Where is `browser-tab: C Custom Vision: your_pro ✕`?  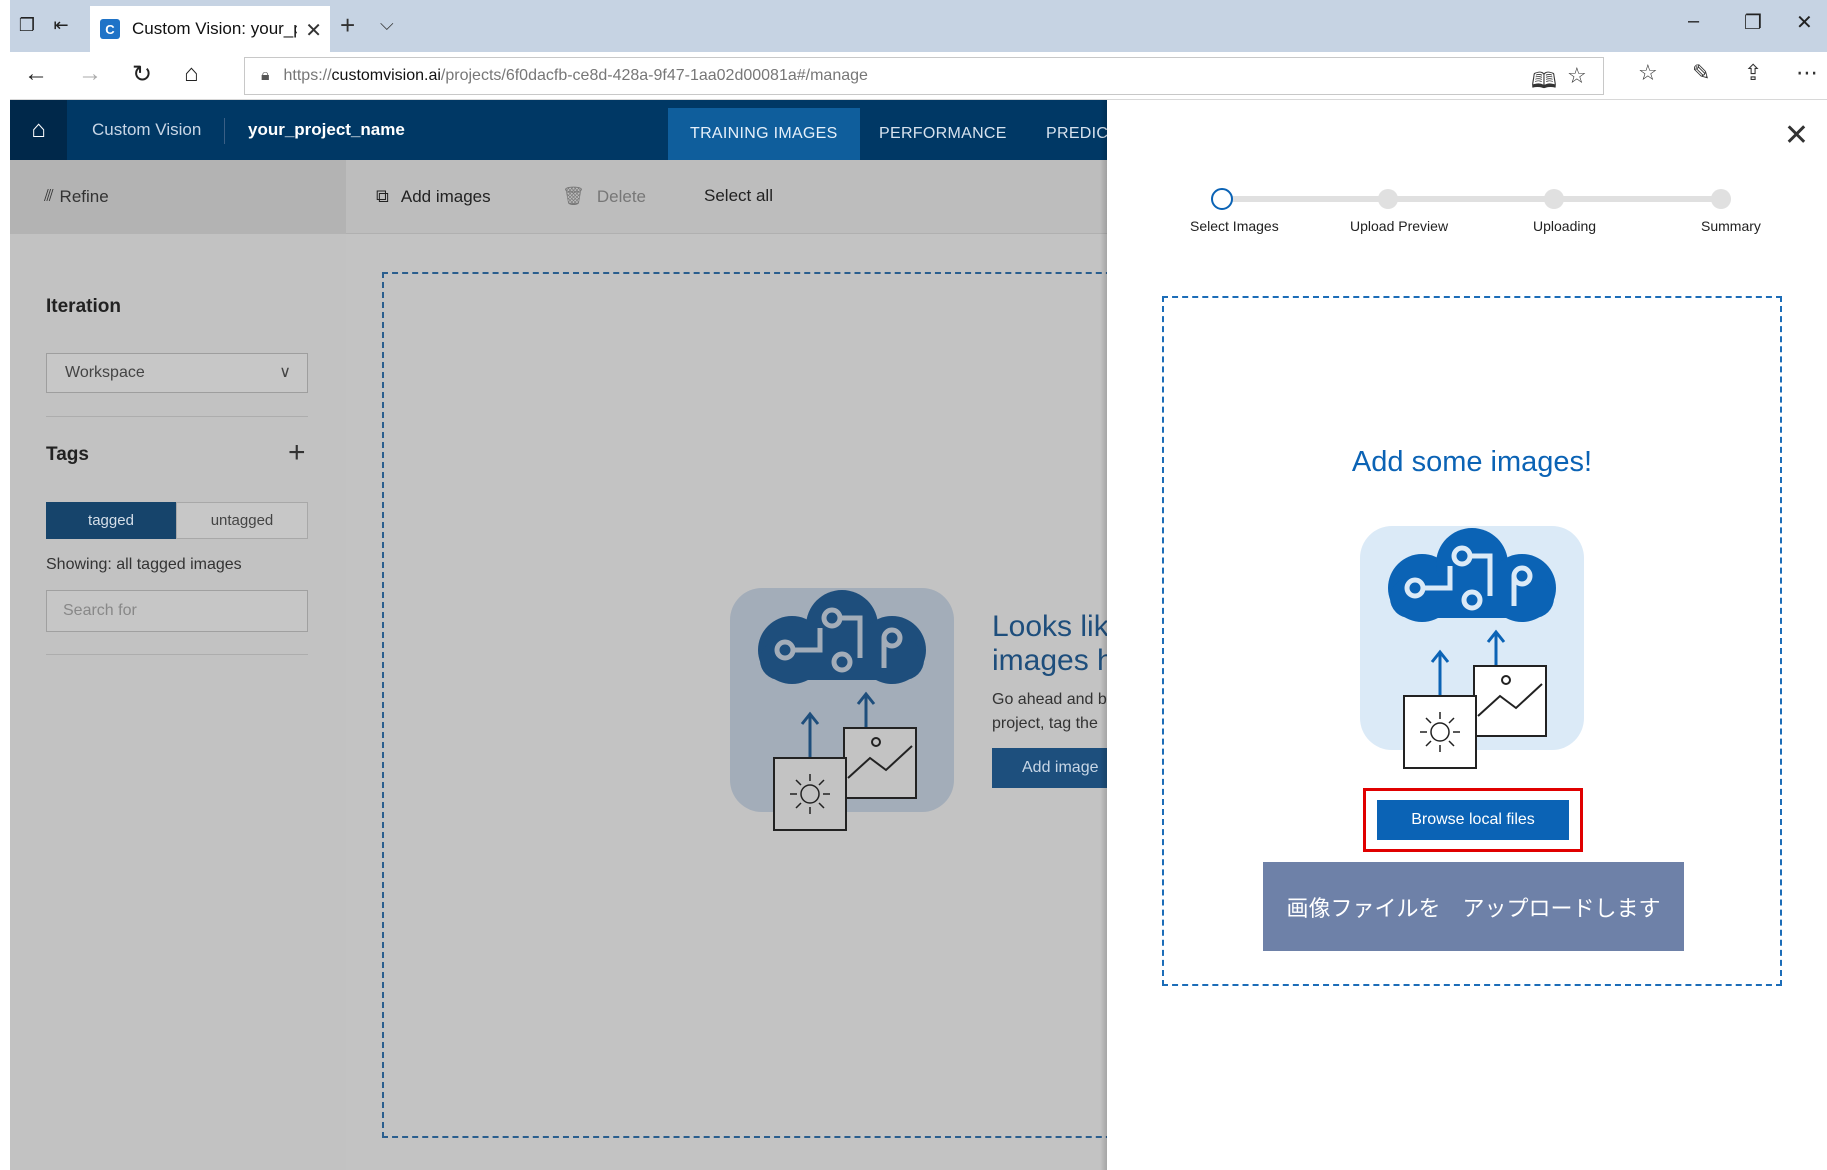
browser-tab: C Custom Vision: your_pro ✕ is located at coordinates (210, 29).